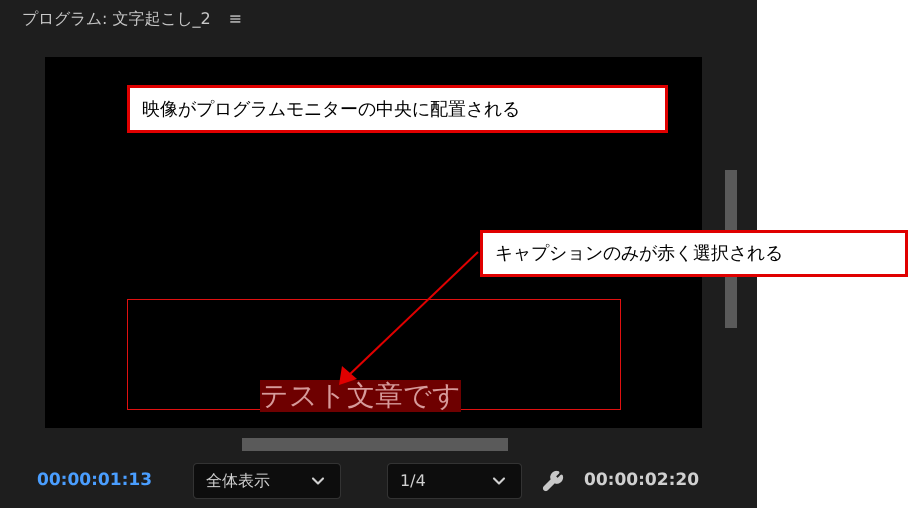 This screenshot has width=910, height=508. What do you see at coordinates (116, 19) in the screenshot?
I see `panel-title: プログラム: 文字起こし_2` at bounding box center [116, 19].